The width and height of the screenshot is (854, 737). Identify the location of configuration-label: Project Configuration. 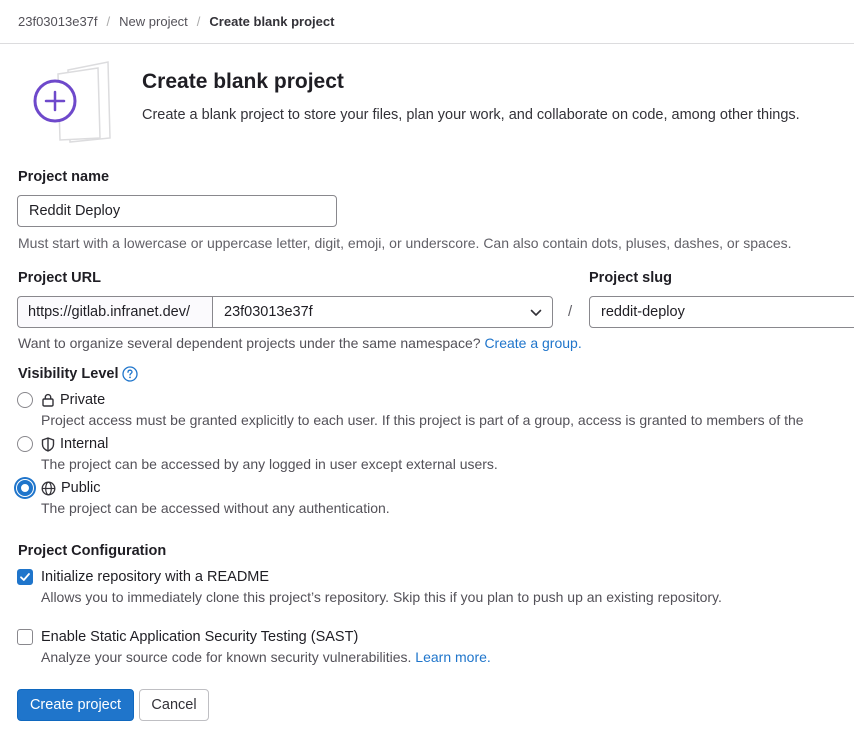
(92, 551).